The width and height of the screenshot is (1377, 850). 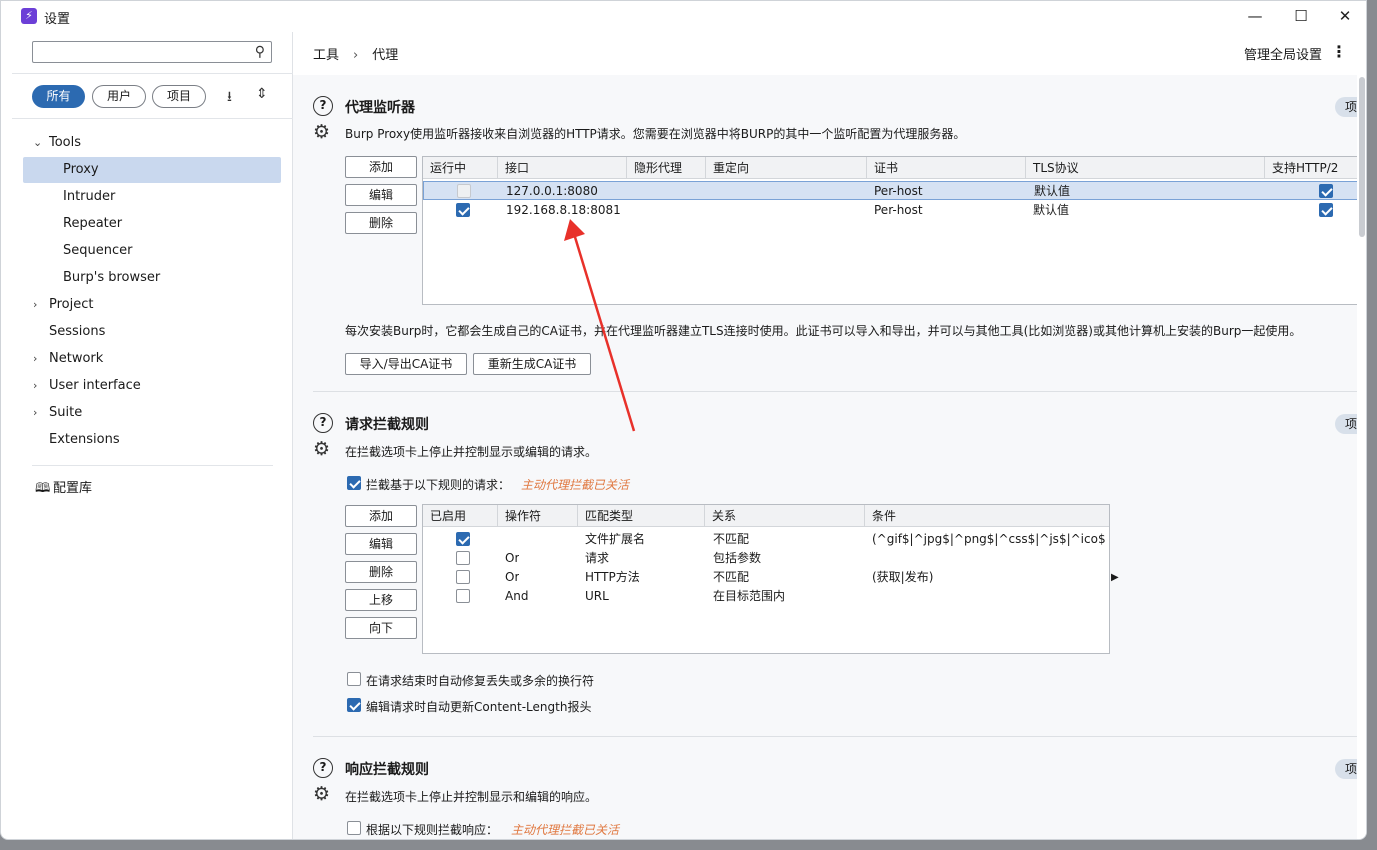 What do you see at coordinates (58, 96) in the screenshot?
I see `filter-all: 所有` at bounding box center [58, 96].